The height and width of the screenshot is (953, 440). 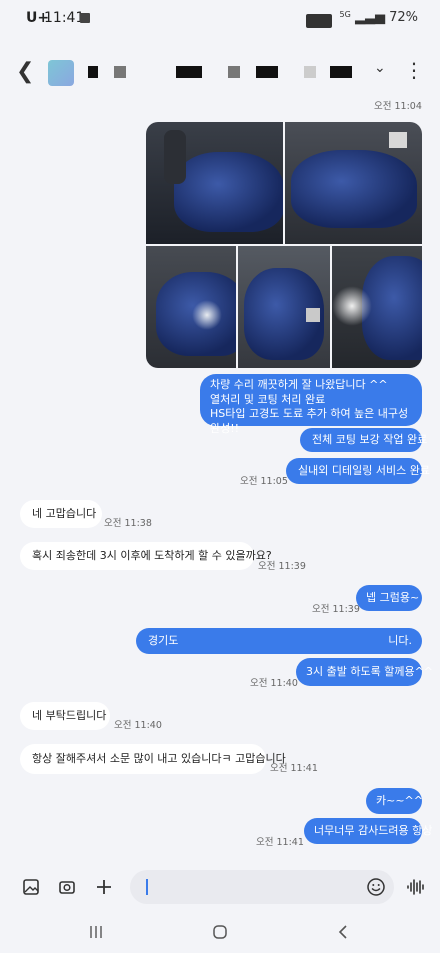 What do you see at coordinates (345, 14) in the screenshot?
I see `network-icon: 5G` at bounding box center [345, 14].